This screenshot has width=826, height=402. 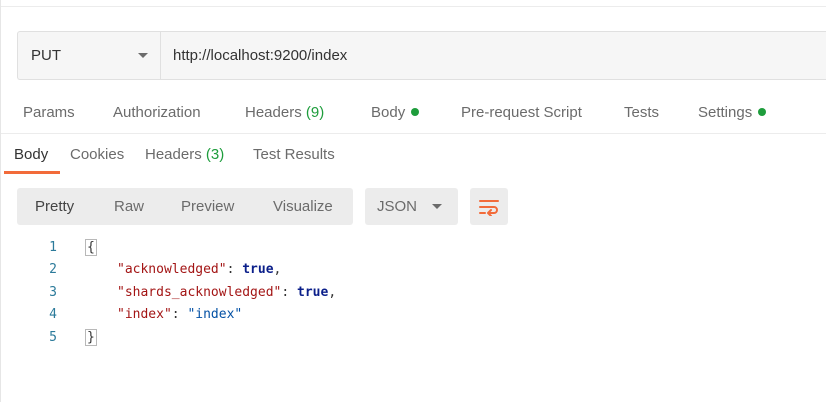 I want to click on tab-response-headers: Headers (3), so click(x=184, y=154).